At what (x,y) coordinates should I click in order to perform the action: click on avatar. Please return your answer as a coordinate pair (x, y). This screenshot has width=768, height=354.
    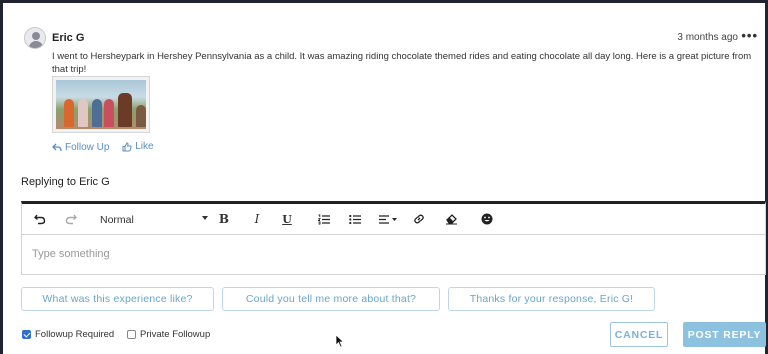
    Looking at the image, I should click on (35, 38).